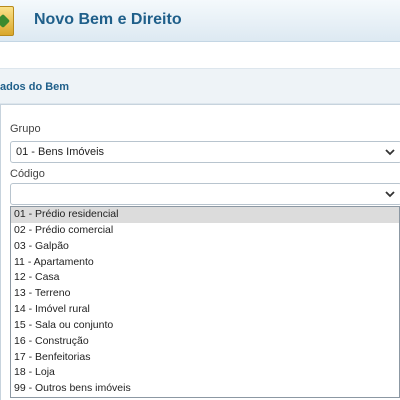 This screenshot has height=400, width=400. I want to click on dropdown-option: 03 - Galpão, so click(205, 247).